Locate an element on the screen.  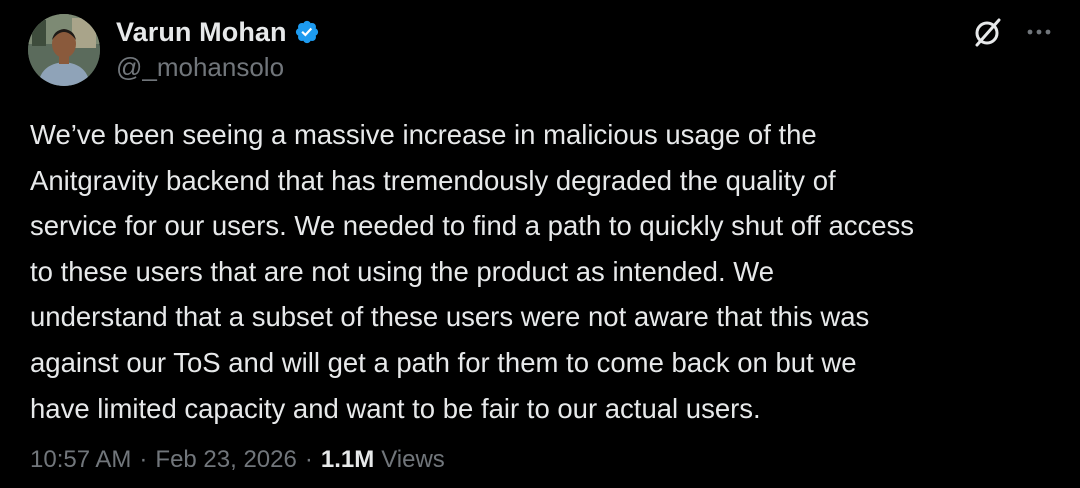
avatar-image is located at coordinates (64, 50).